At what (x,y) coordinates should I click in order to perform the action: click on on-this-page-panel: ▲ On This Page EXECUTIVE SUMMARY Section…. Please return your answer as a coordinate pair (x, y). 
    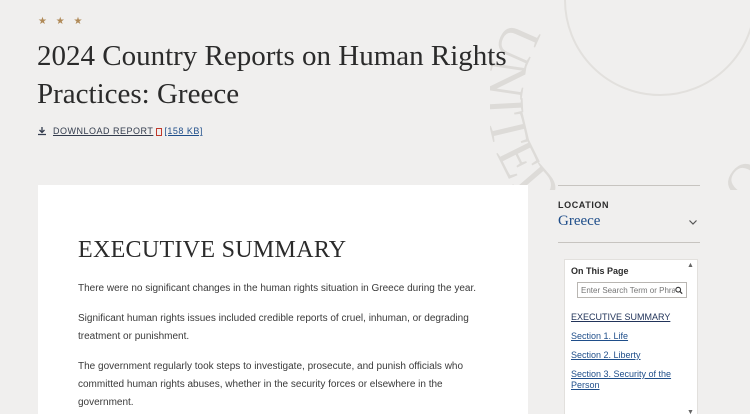
    Looking at the image, I should click on (631, 336).